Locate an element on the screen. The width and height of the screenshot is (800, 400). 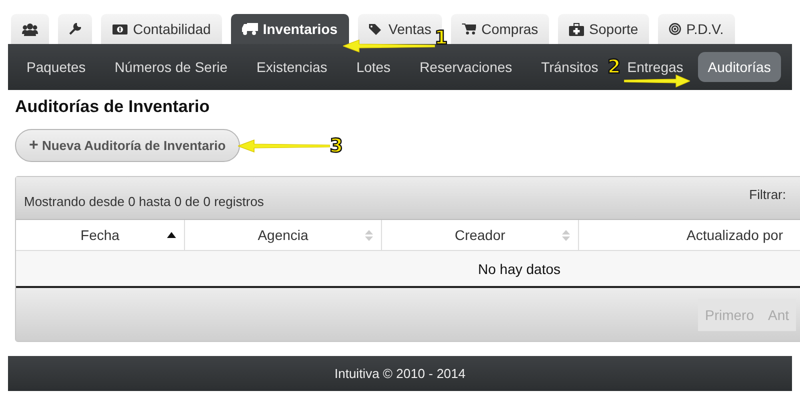
copyright-text: Intuitiva © 2010 - 2014 is located at coordinates (400, 373).